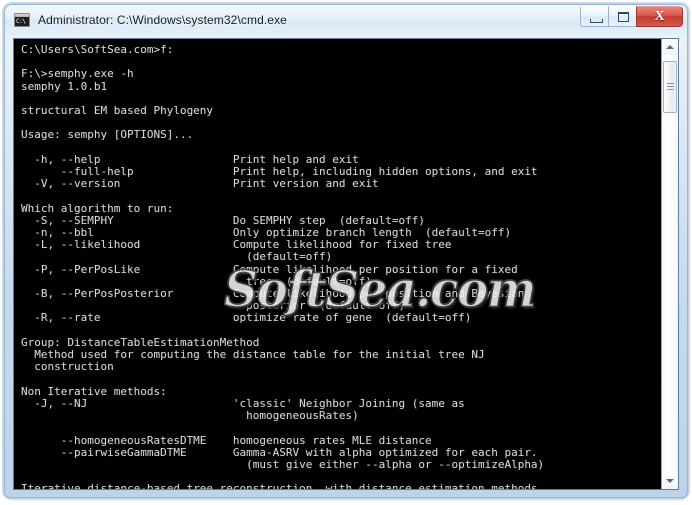 The height and width of the screenshot is (505, 692). I want to click on window-controls: X, so click(631, 17).